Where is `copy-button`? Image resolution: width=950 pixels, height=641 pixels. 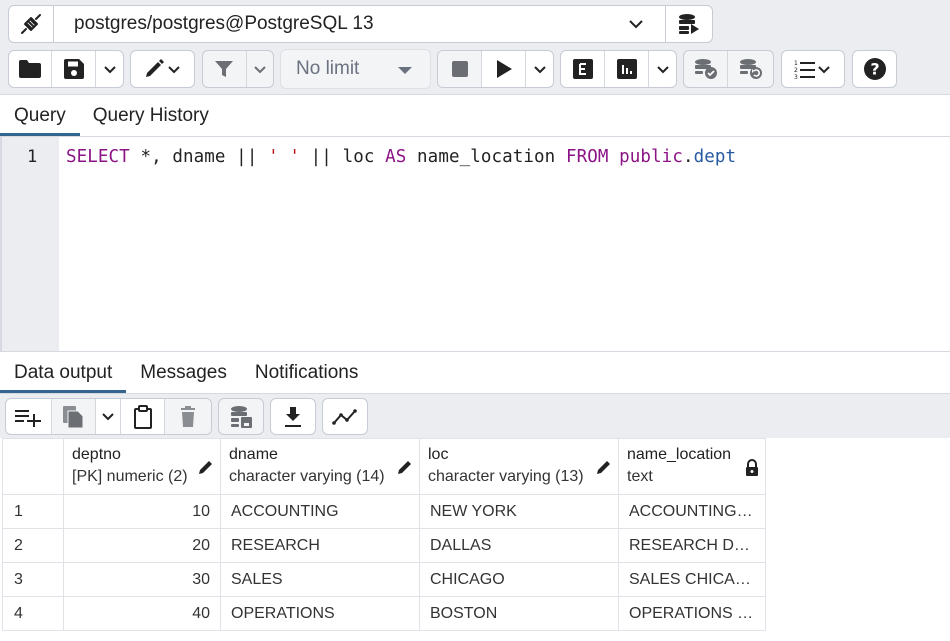 copy-button is located at coordinates (74, 416).